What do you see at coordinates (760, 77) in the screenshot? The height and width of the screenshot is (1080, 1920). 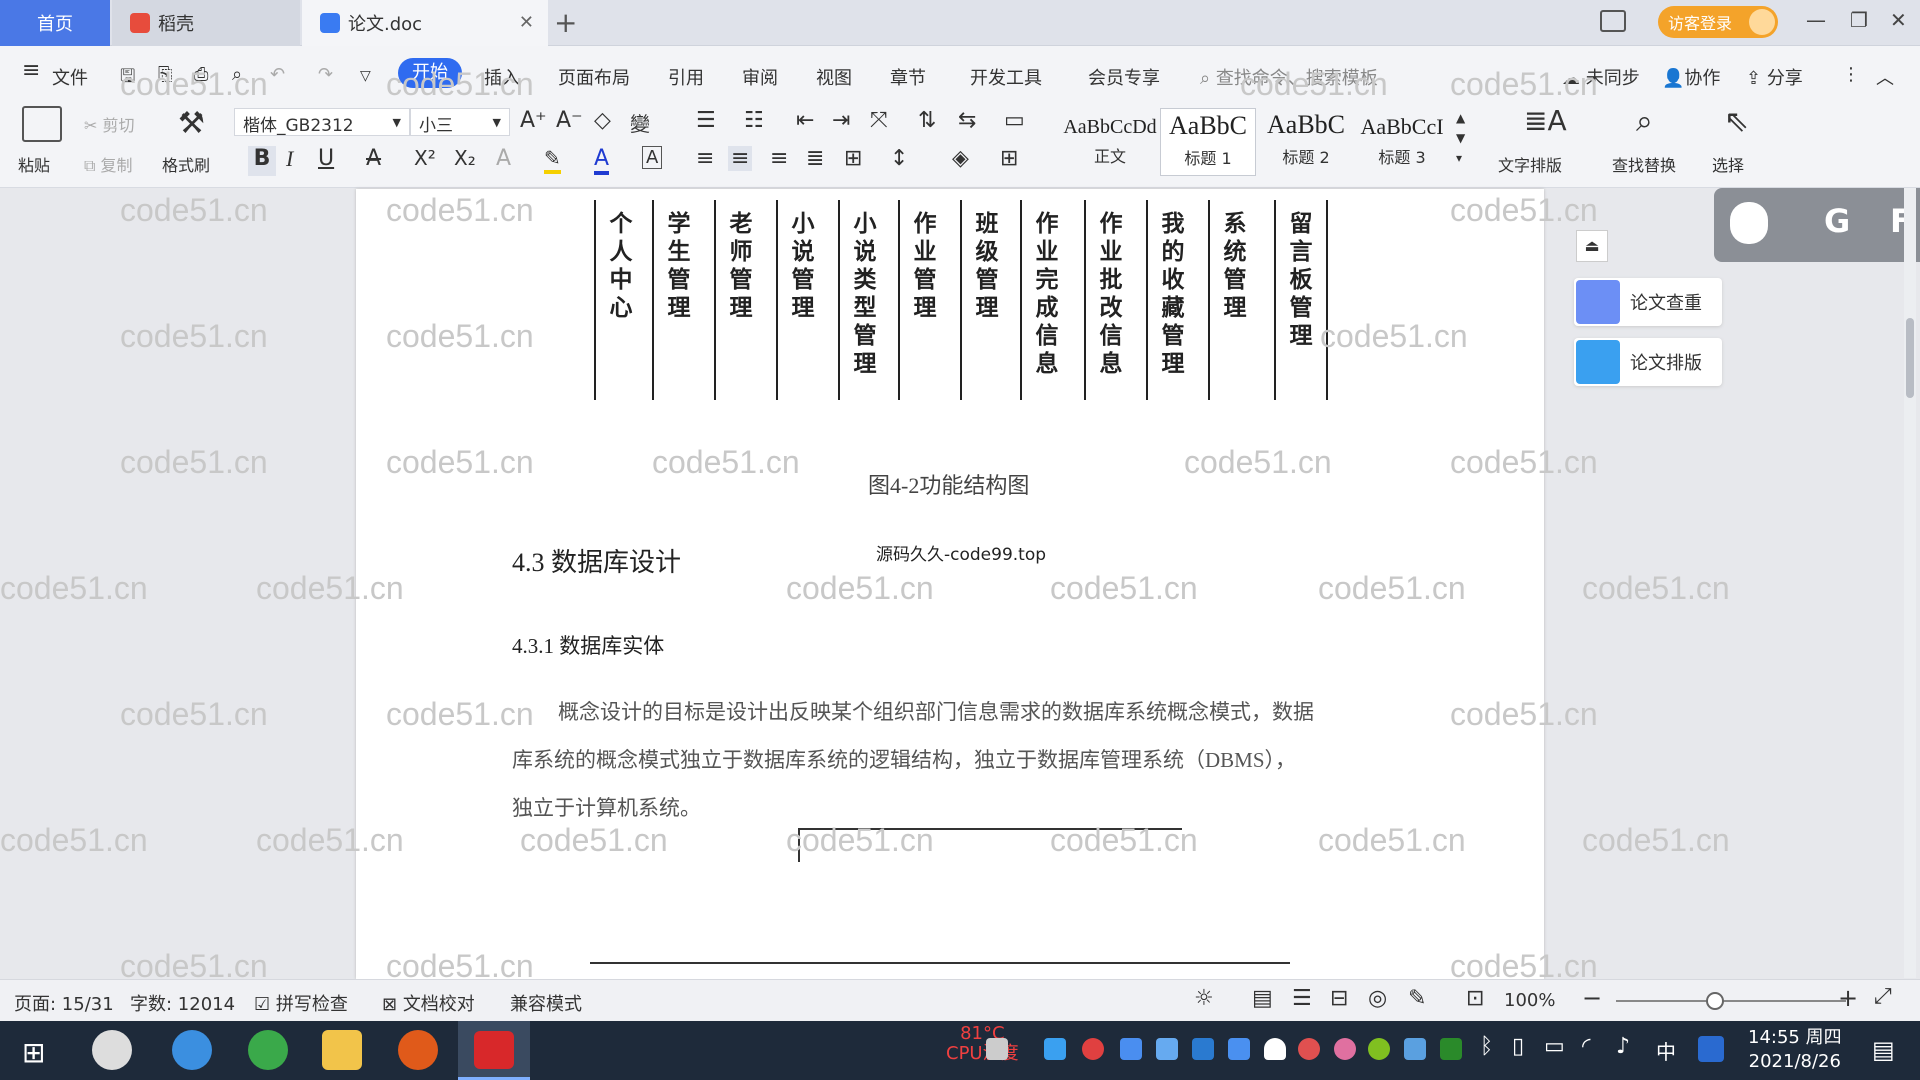 I see `menu-review: 审阅` at bounding box center [760, 77].